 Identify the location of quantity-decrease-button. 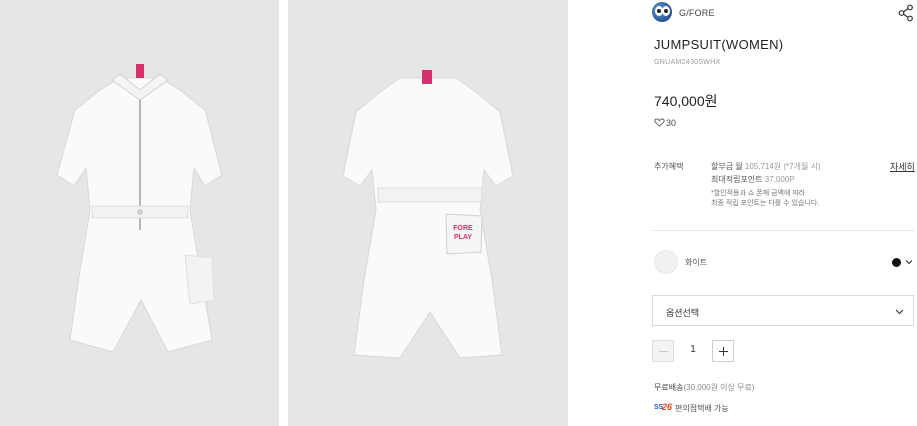
(663, 351).